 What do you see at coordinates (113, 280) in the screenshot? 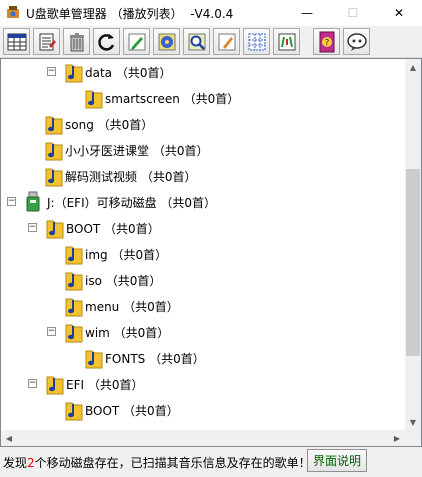
I see `tree-node-iso: iso （共0首）` at bounding box center [113, 280].